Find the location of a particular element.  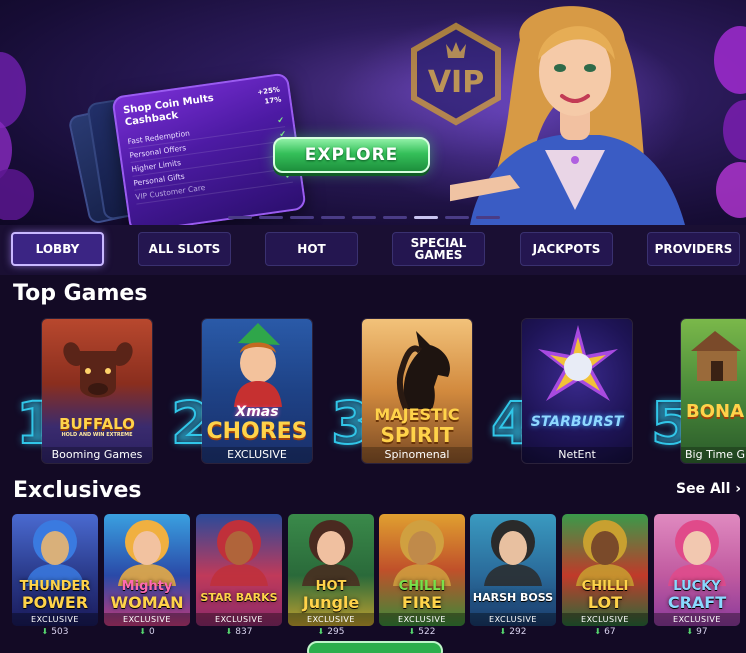

exclusive-game-card: CHILLI LOT EXCLUSIVE is located at coordinates (605, 570).